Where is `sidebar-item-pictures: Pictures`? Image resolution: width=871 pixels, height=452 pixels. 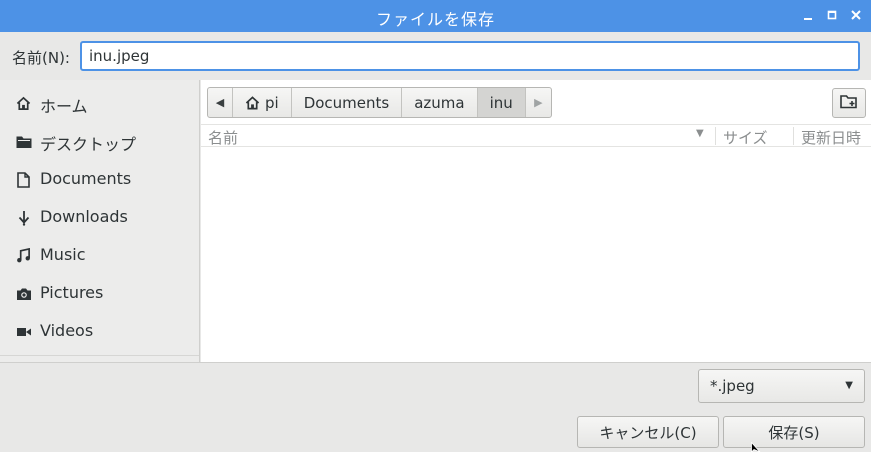 sidebar-item-pictures: Pictures is located at coordinates (99, 293).